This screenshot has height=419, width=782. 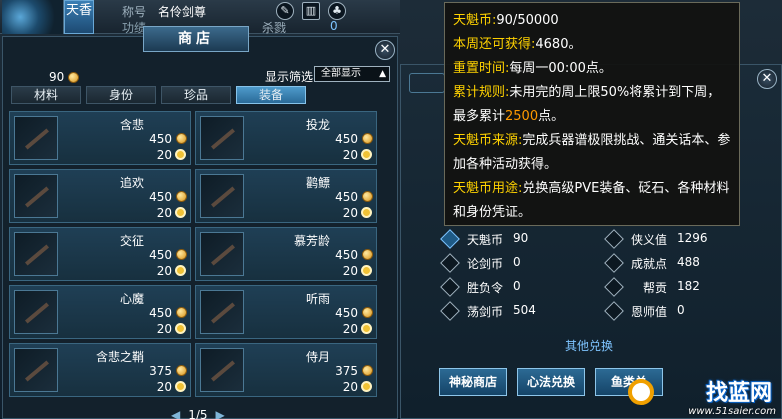 I want to click on tooltip-line: 天魁币用途:兑换高级PVE装备、砭石、各种材料和身份凭证。, so click(x=592, y=201).